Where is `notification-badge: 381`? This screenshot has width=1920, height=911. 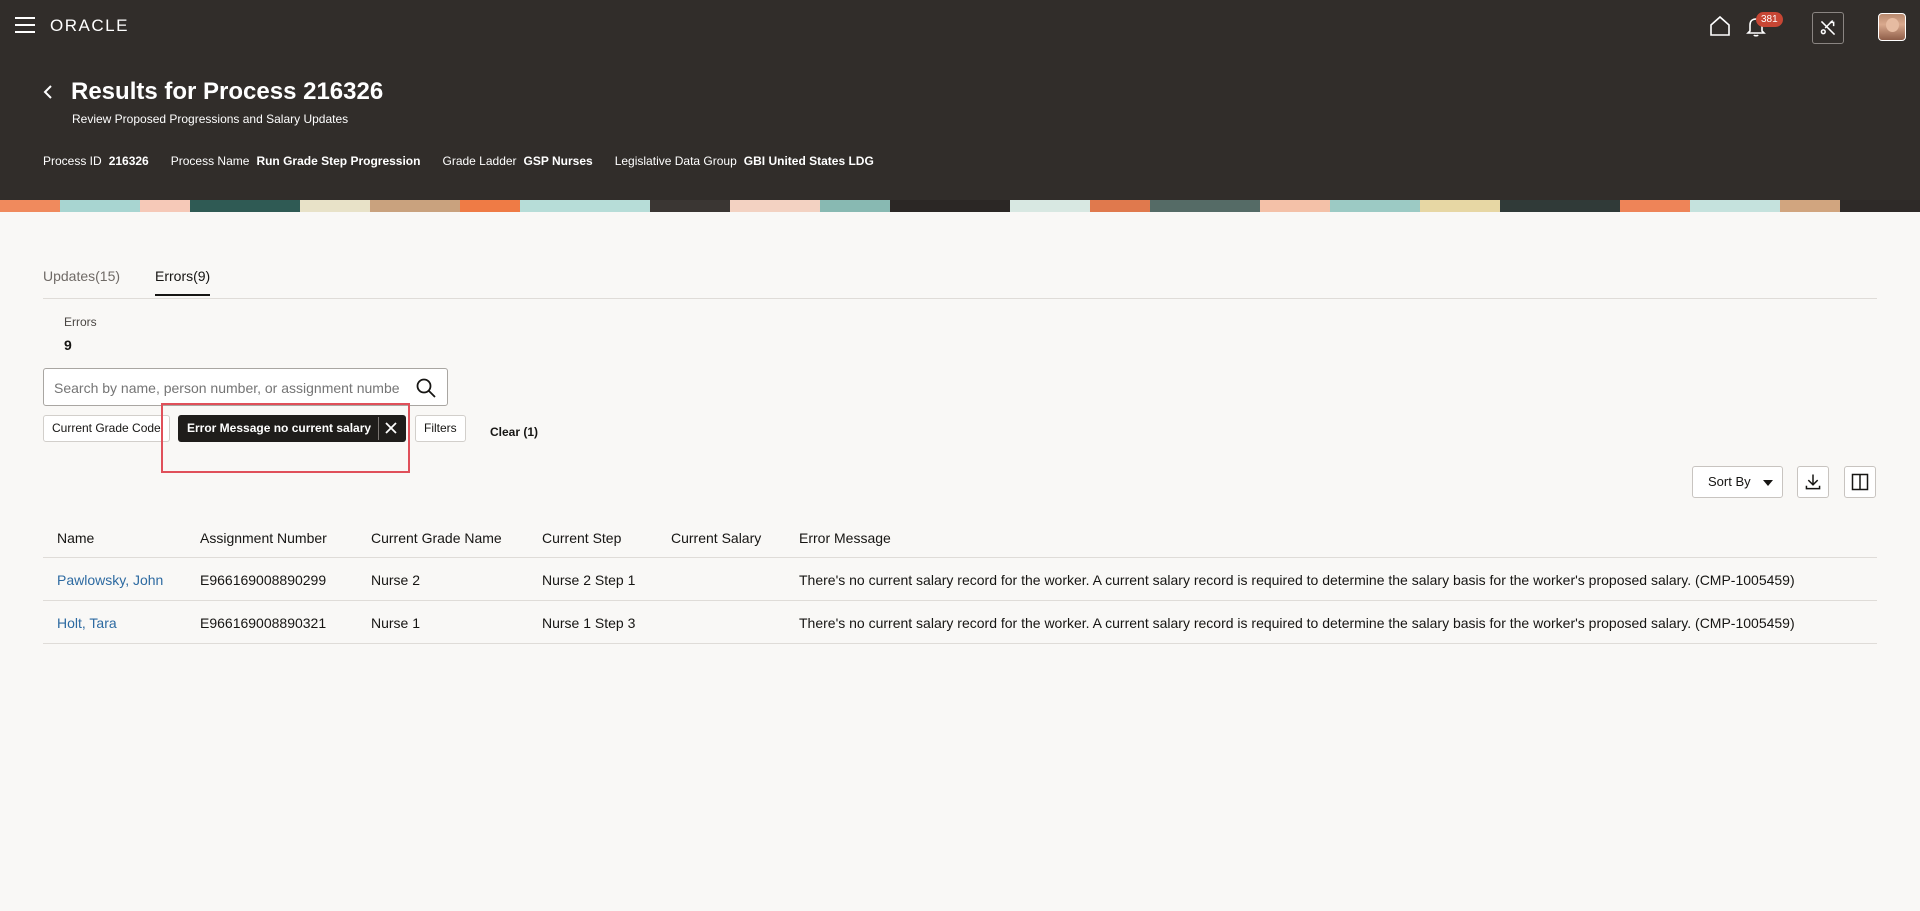
notification-badge: 381 is located at coordinates (1769, 19).